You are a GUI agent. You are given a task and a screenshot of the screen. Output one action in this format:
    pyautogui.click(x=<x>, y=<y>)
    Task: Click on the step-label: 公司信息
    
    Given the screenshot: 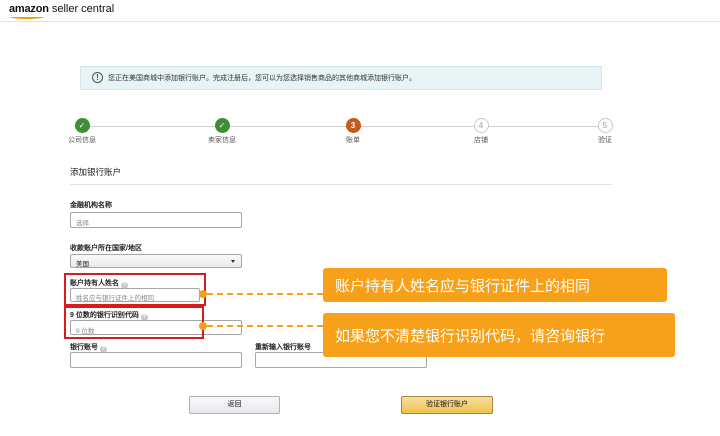 What is the action you would take?
    pyautogui.click(x=82, y=140)
    